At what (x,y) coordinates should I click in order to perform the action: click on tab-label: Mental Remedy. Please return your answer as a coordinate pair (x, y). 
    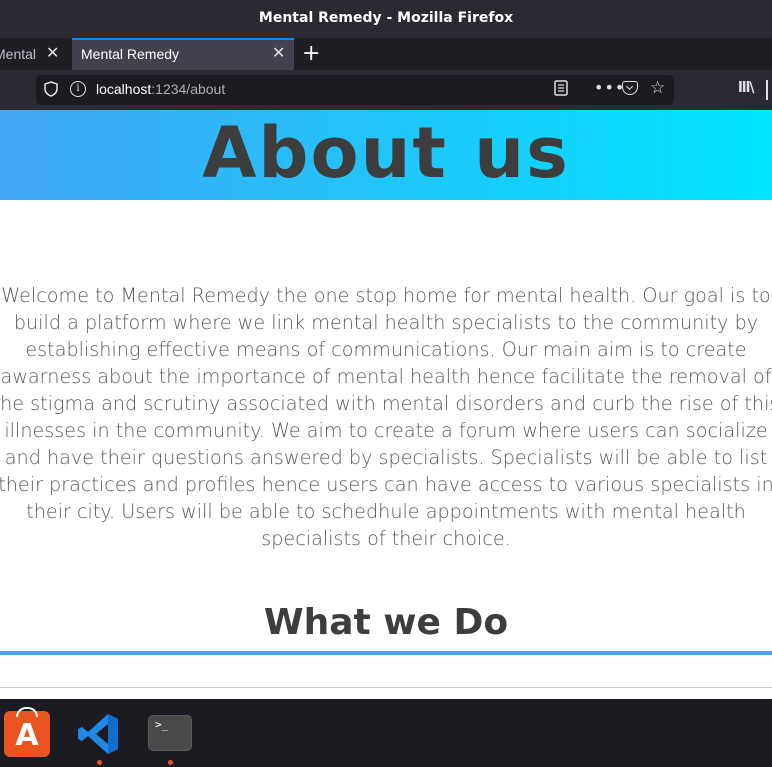
    Looking at the image, I should click on (130, 54).